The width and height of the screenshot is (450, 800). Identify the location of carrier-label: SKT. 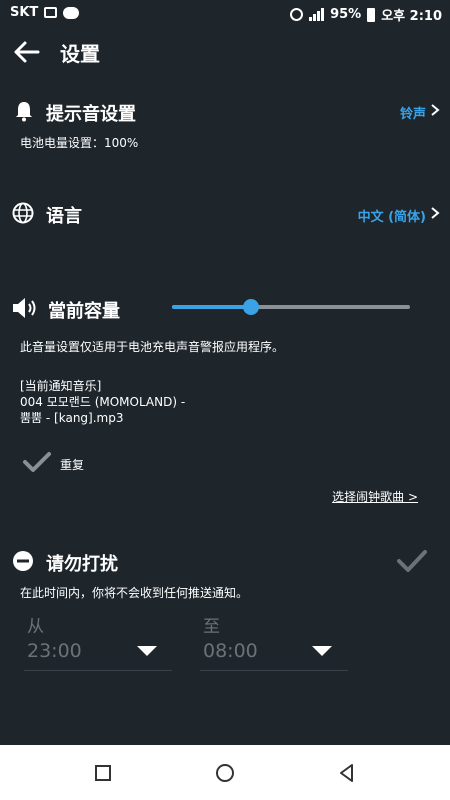
(24, 12).